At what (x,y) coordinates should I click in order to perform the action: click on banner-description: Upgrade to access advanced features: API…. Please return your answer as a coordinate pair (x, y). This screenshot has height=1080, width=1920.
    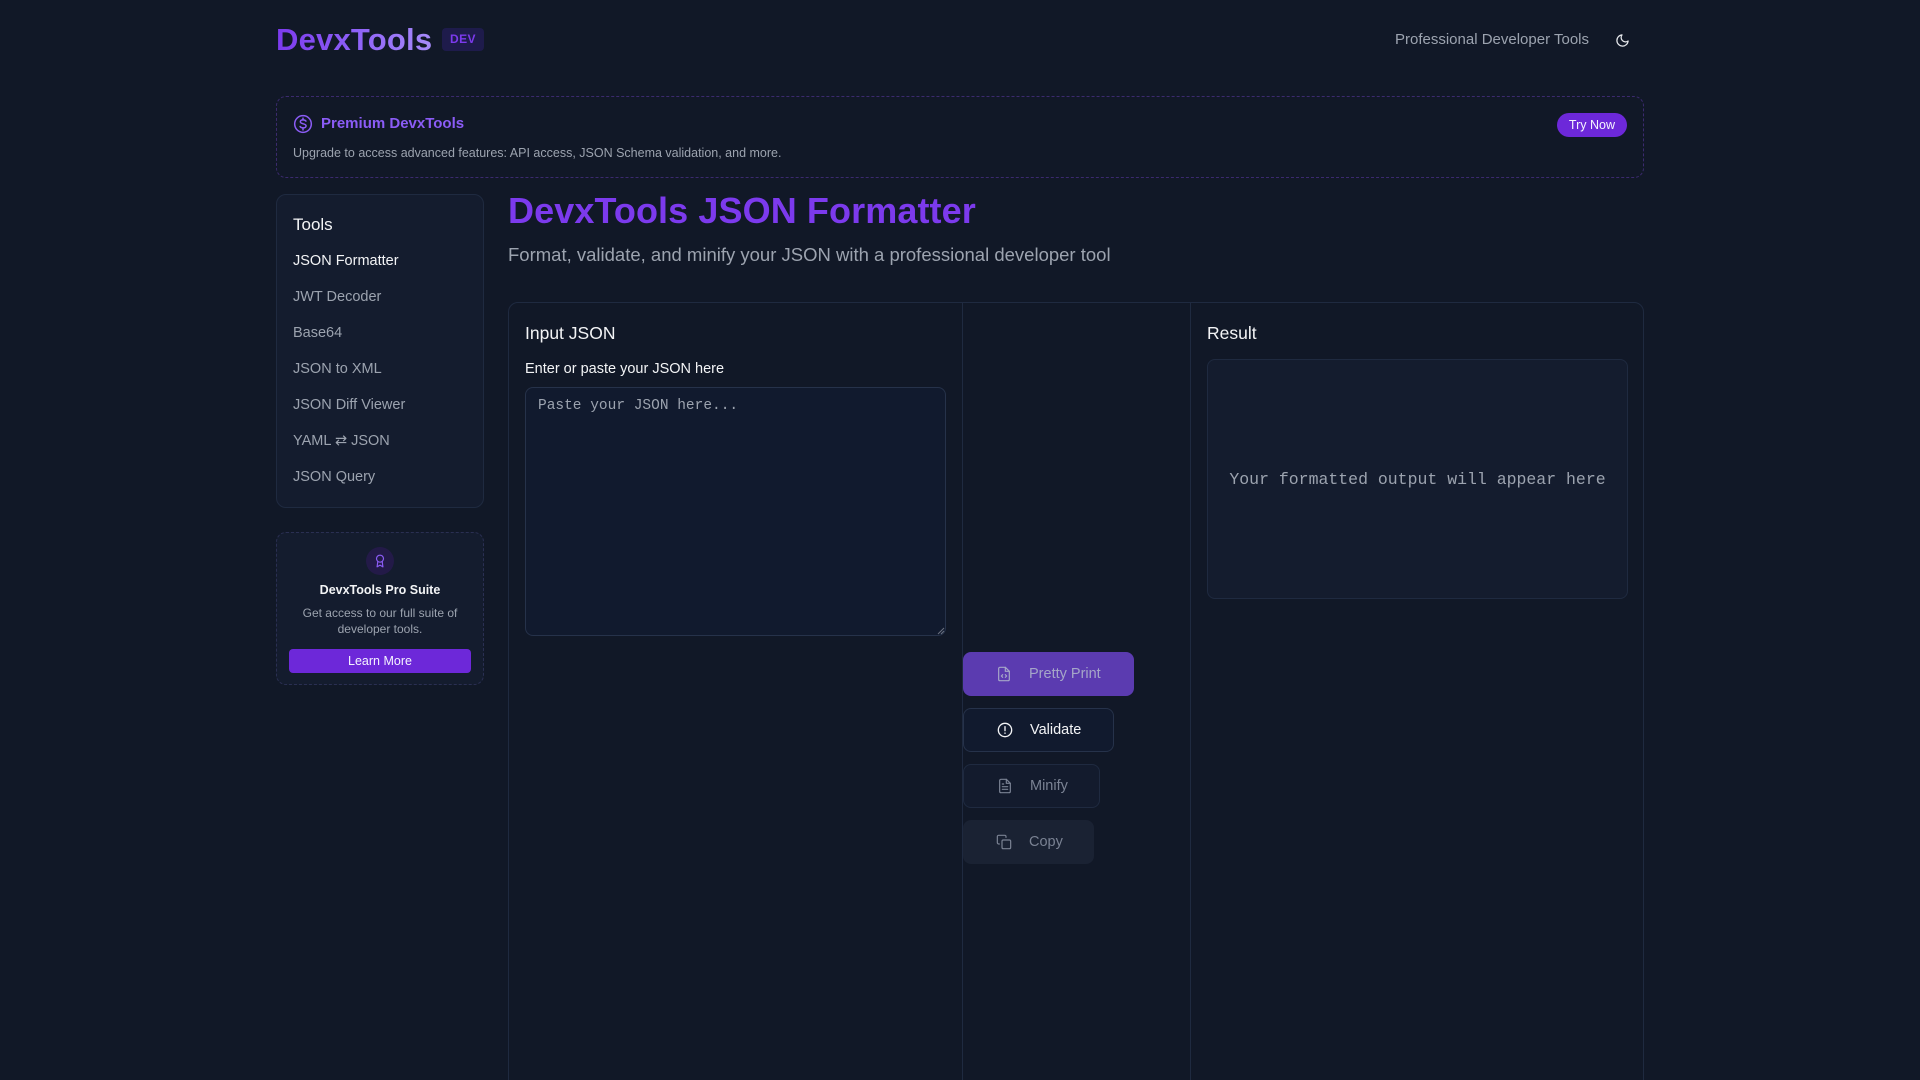
    Looking at the image, I should click on (537, 153).